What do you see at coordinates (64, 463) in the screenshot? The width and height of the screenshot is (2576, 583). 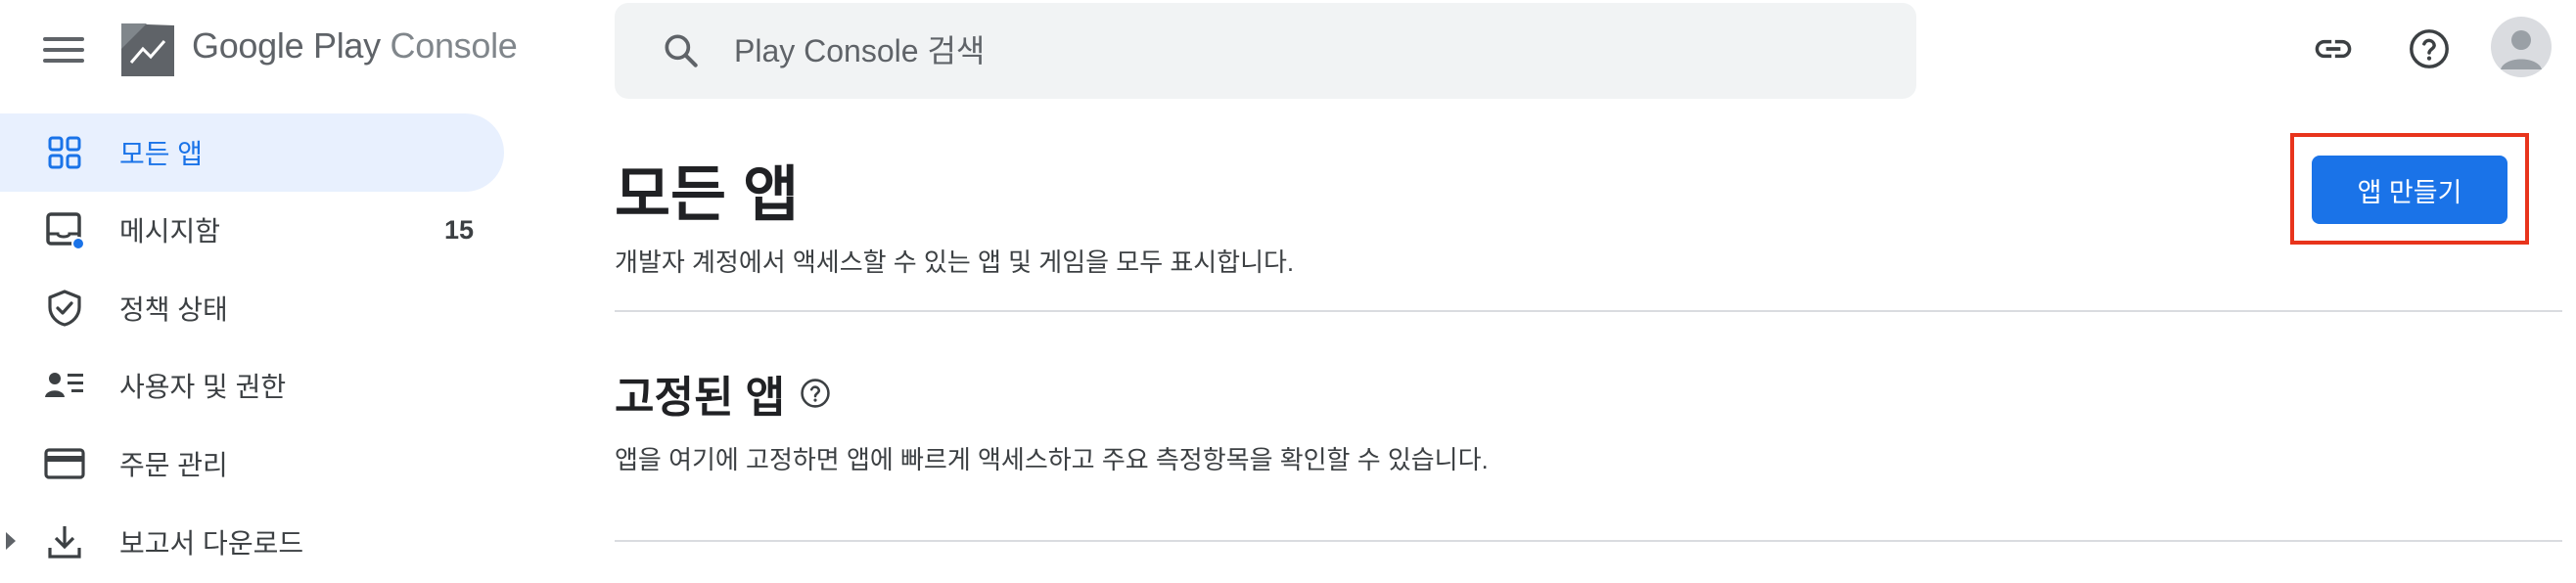 I see `credit-card-icon` at bounding box center [64, 463].